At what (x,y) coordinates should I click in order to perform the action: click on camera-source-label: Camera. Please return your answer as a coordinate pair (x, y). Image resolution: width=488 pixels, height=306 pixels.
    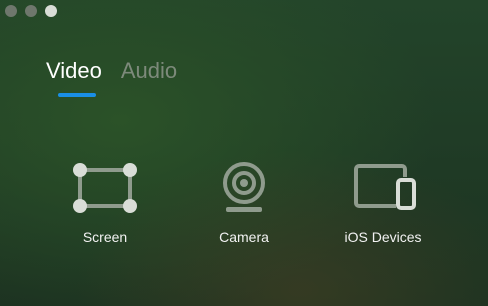
    Looking at the image, I should click on (244, 237).